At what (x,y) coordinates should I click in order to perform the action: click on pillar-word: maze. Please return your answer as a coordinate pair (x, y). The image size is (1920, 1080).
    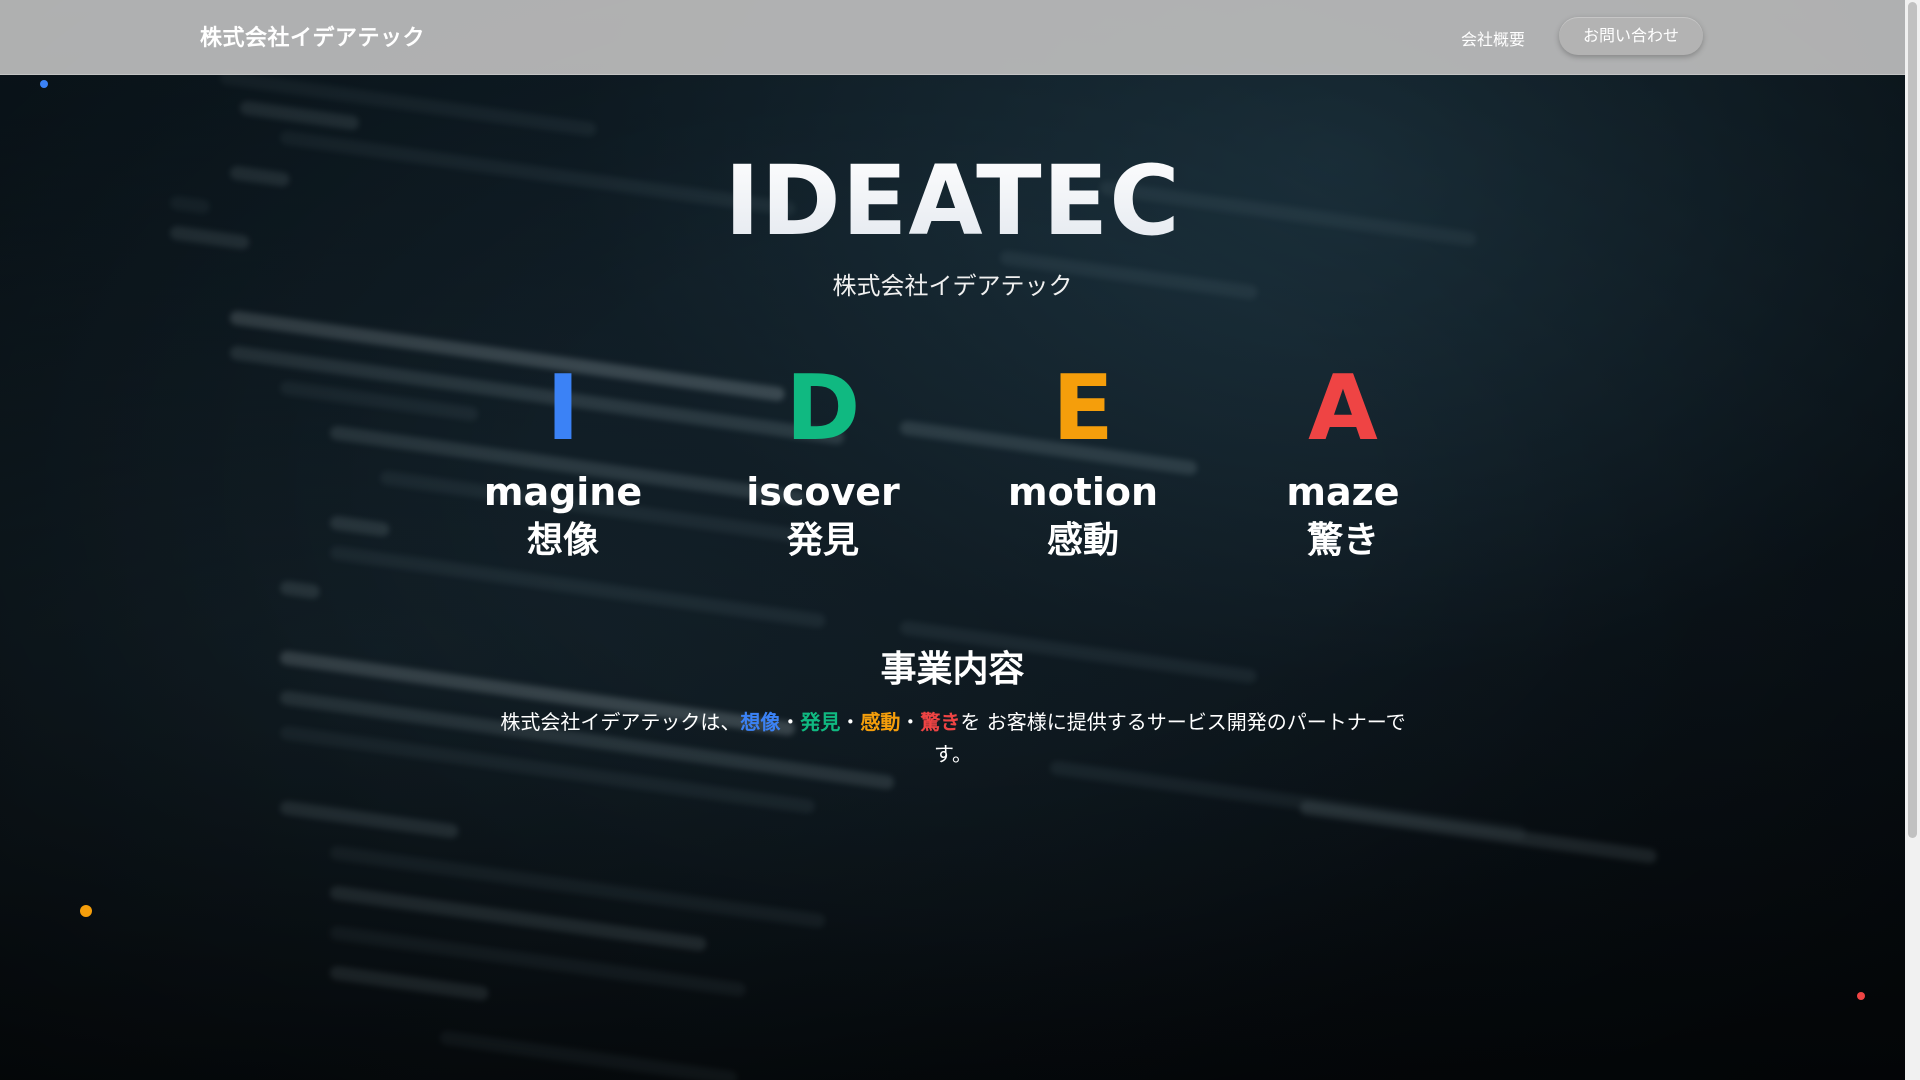
    Looking at the image, I should click on (1343, 492).